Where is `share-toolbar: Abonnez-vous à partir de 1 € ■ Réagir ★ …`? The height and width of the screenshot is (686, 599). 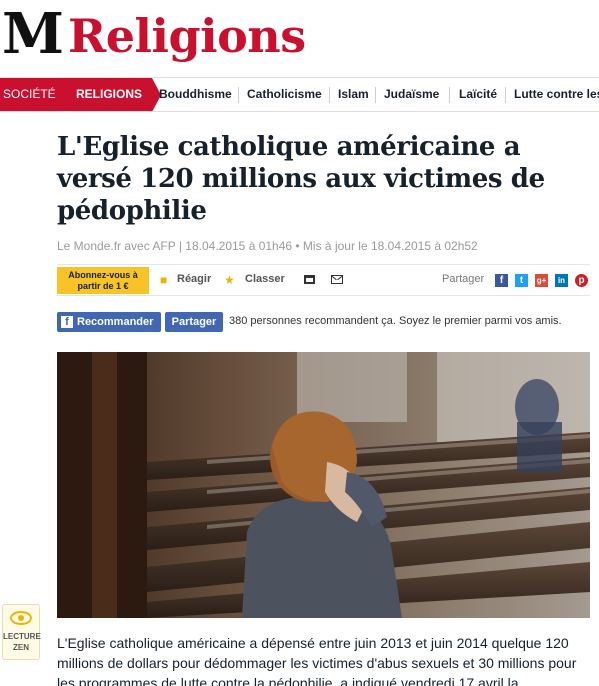
share-toolbar: Abonnez-vous à partir de 1 € ■ Réagir ★ … is located at coordinates (323, 280).